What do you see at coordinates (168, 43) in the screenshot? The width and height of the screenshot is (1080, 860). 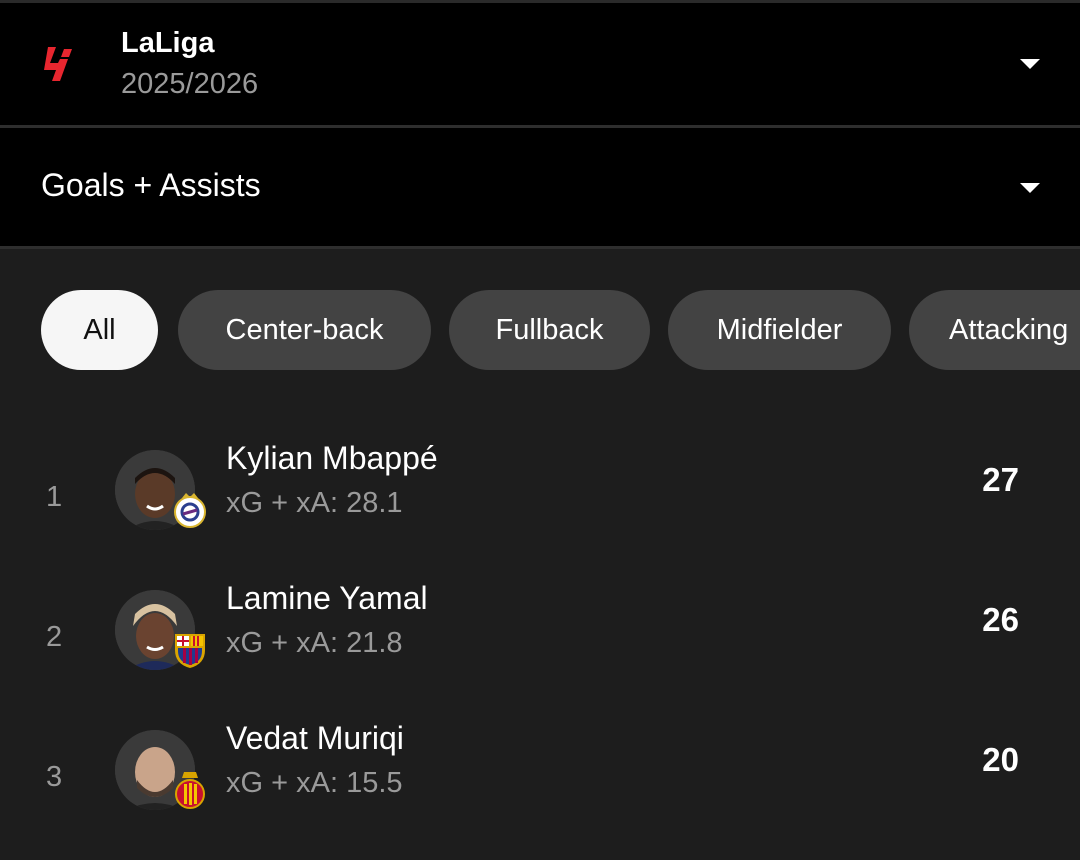 I see `league-name: LaLiga` at bounding box center [168, 43].